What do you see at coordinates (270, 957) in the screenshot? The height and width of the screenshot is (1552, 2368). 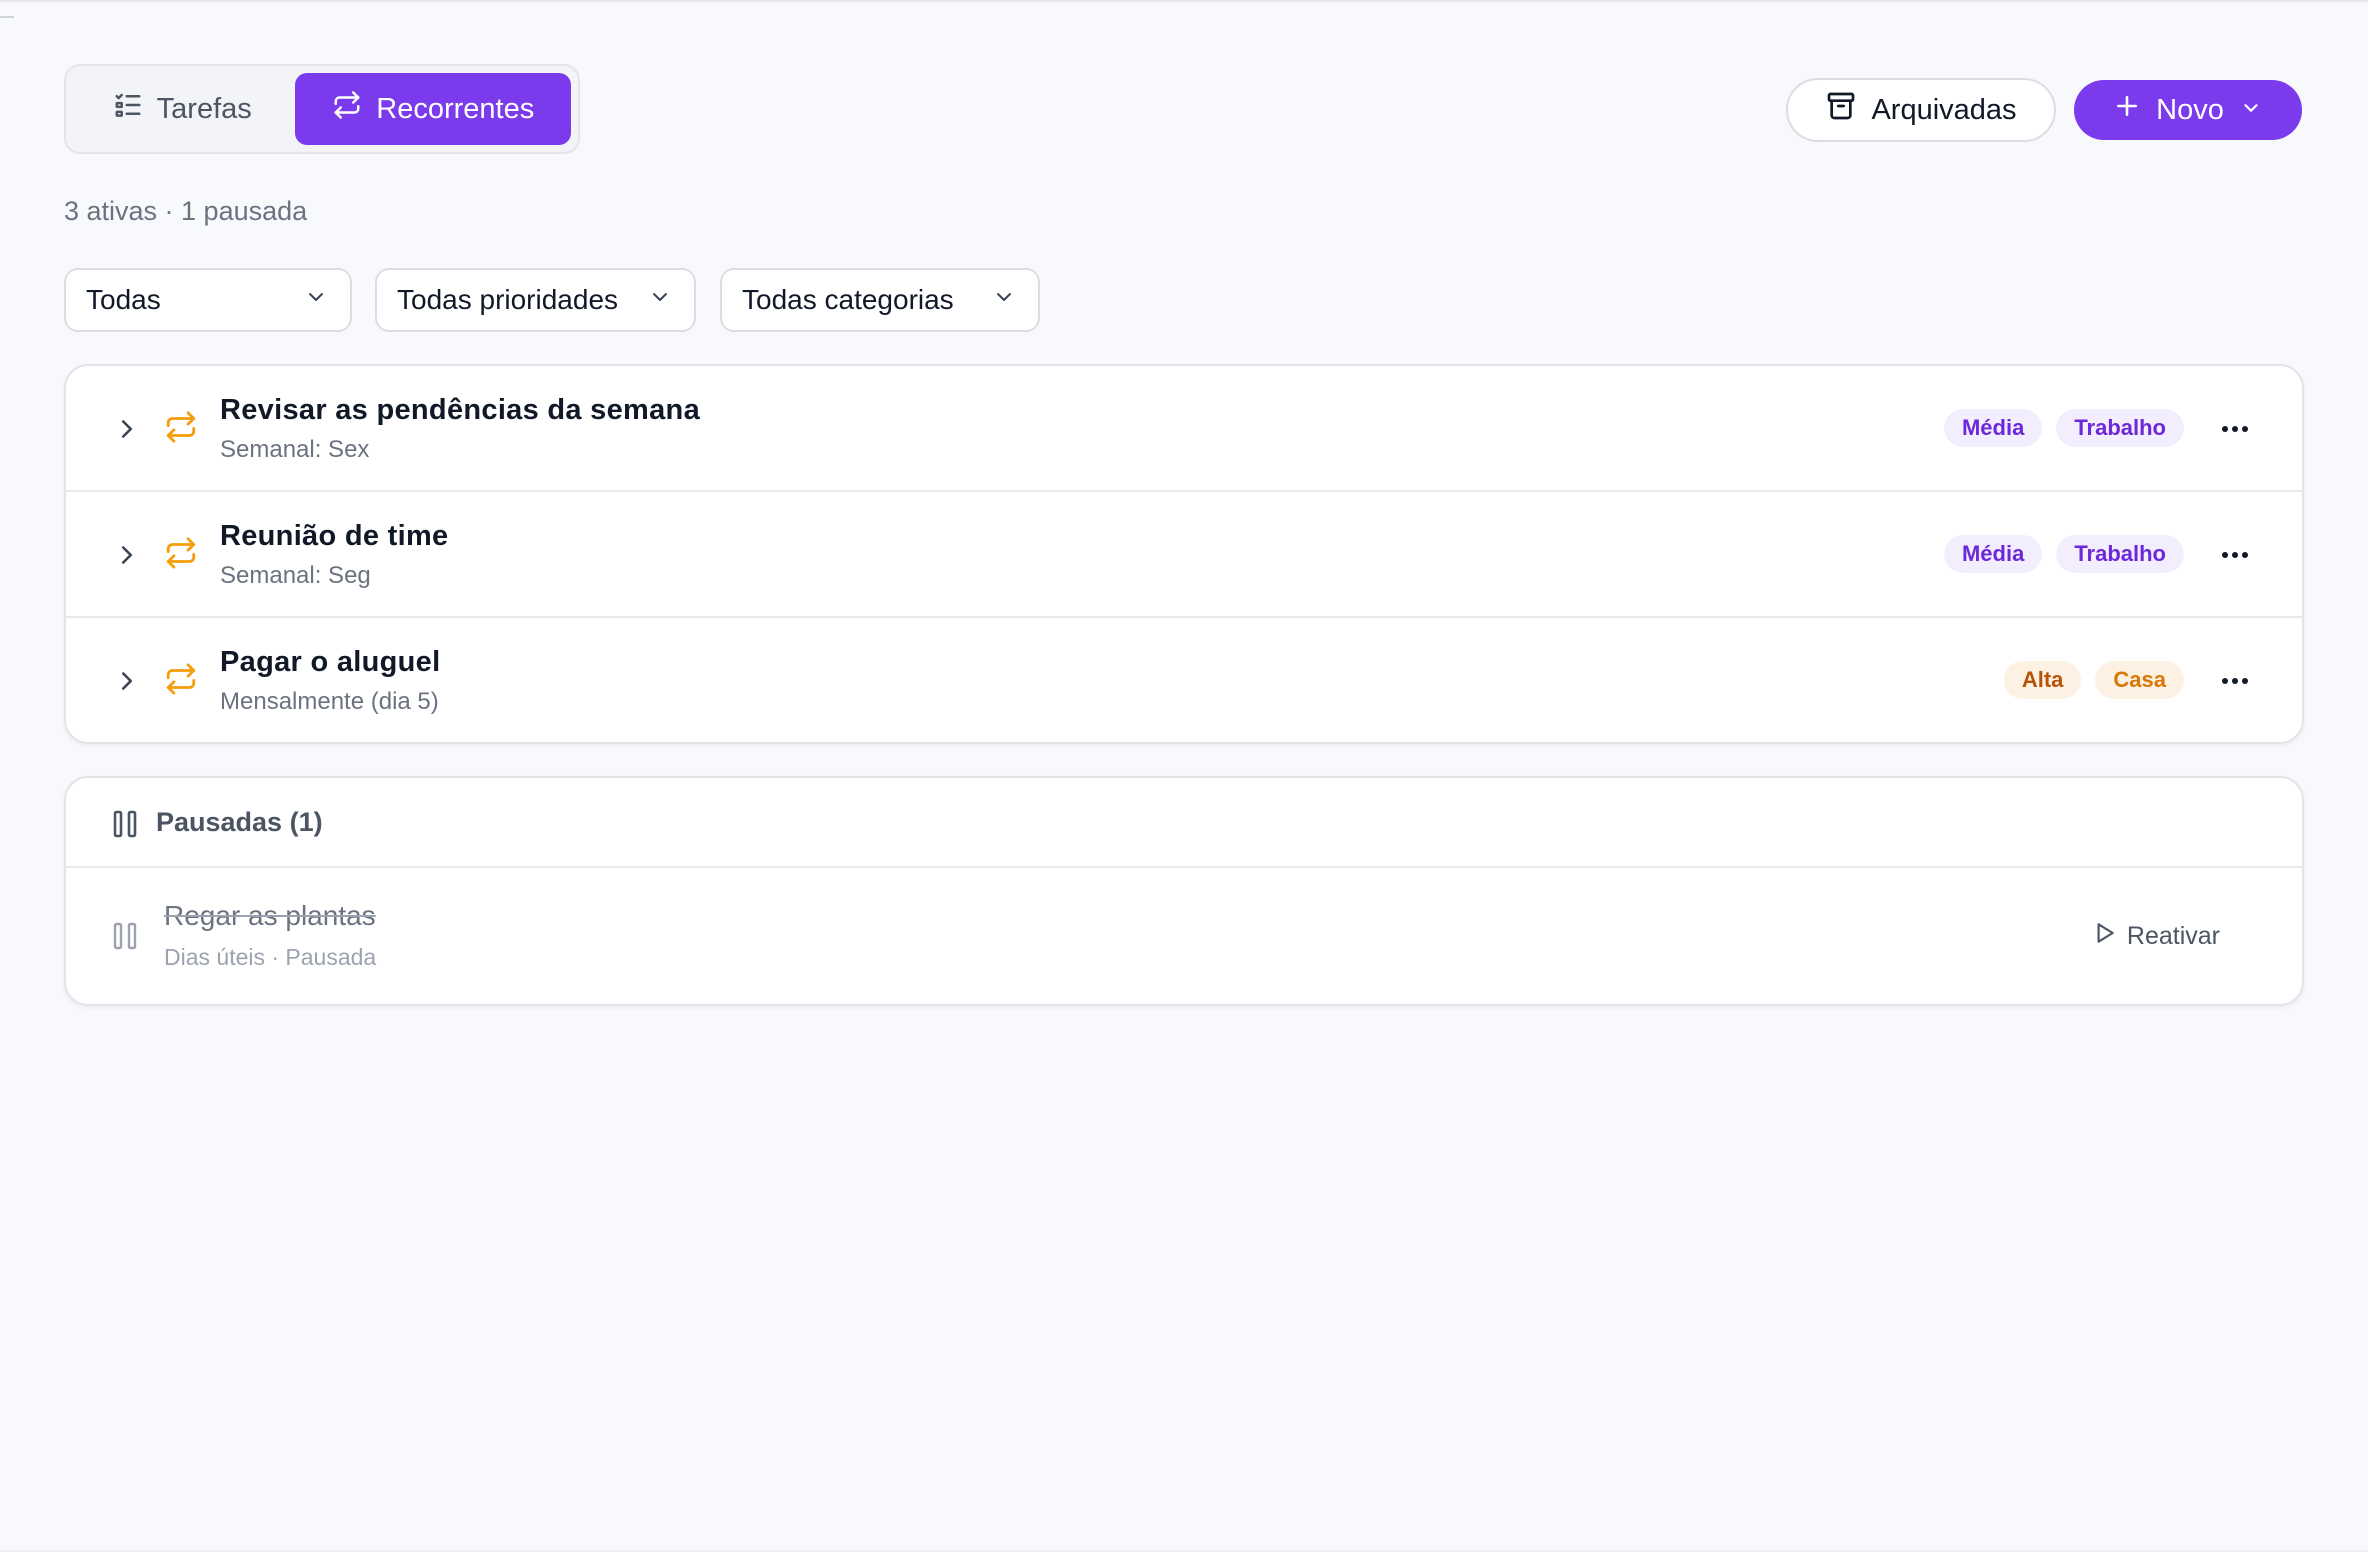 I see `paused-item-subtitle: Dias úteis · Pausada` at bounding box center [270, 957].